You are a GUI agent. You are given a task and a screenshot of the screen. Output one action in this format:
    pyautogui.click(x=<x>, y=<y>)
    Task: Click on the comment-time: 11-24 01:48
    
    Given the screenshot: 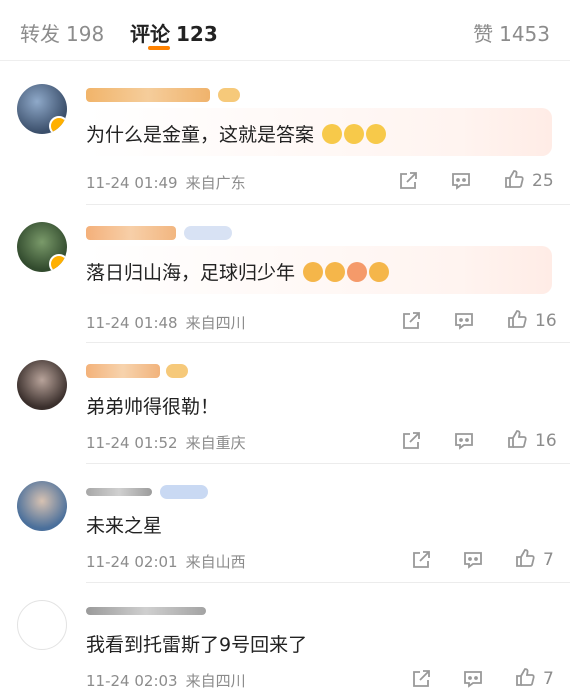 What is the action you would take?
    pyautogui.click(x=132, y=323)
    